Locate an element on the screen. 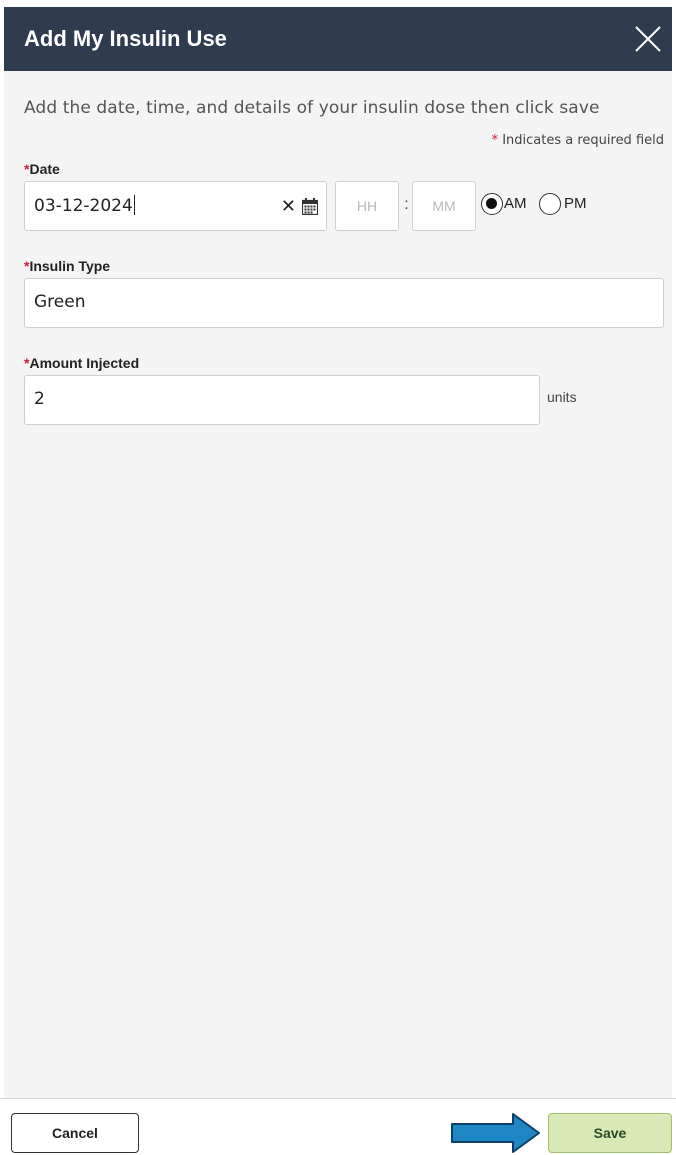 This screenshot has width=676, height=1155. amount-label: *Amount Injected is located at coordinates (81, 363).